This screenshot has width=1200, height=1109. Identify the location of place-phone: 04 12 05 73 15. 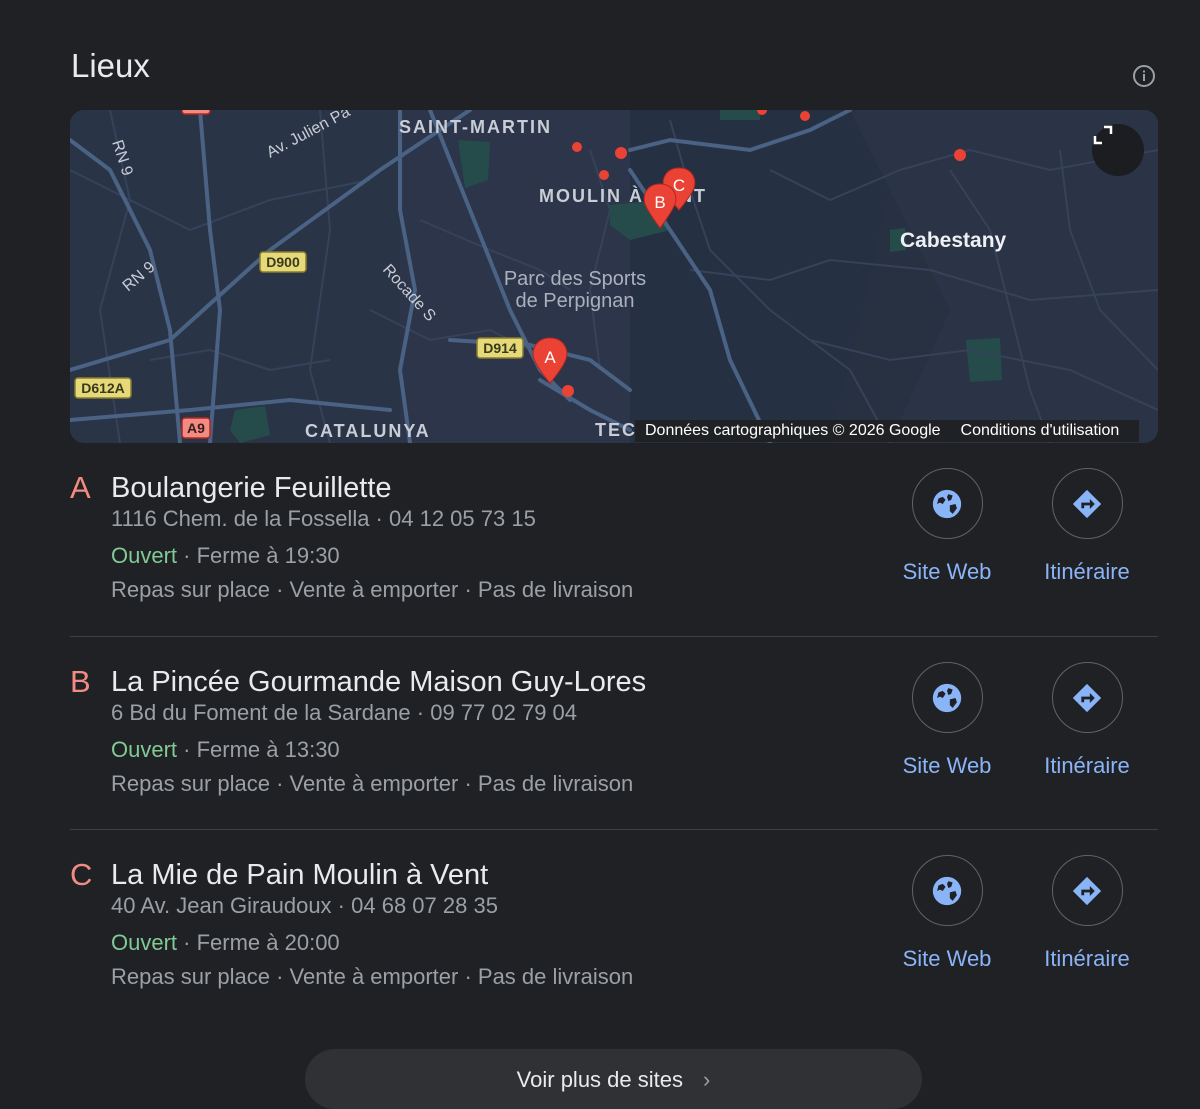
(462, 518).